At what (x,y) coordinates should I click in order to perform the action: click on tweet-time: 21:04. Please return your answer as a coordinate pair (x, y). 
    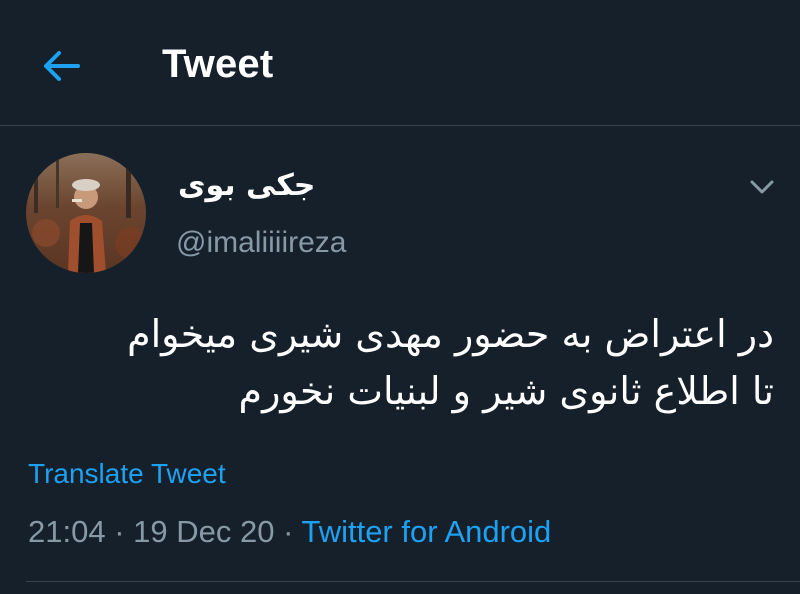
    Looking at the image, I should click on (67, 531).